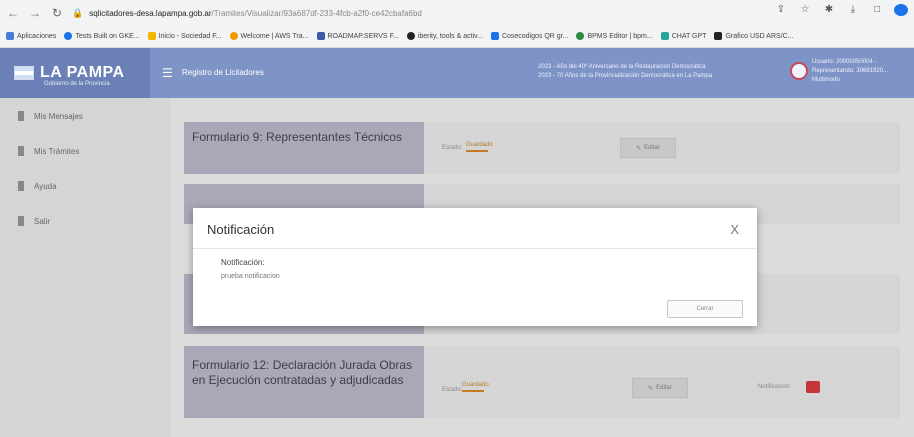 The height and width of the screenshot is (437, 914). What do you see at coordinates (781, 10) in the screenshot?
I see `share-icon: ⇪` at bounding box center [781, 10].